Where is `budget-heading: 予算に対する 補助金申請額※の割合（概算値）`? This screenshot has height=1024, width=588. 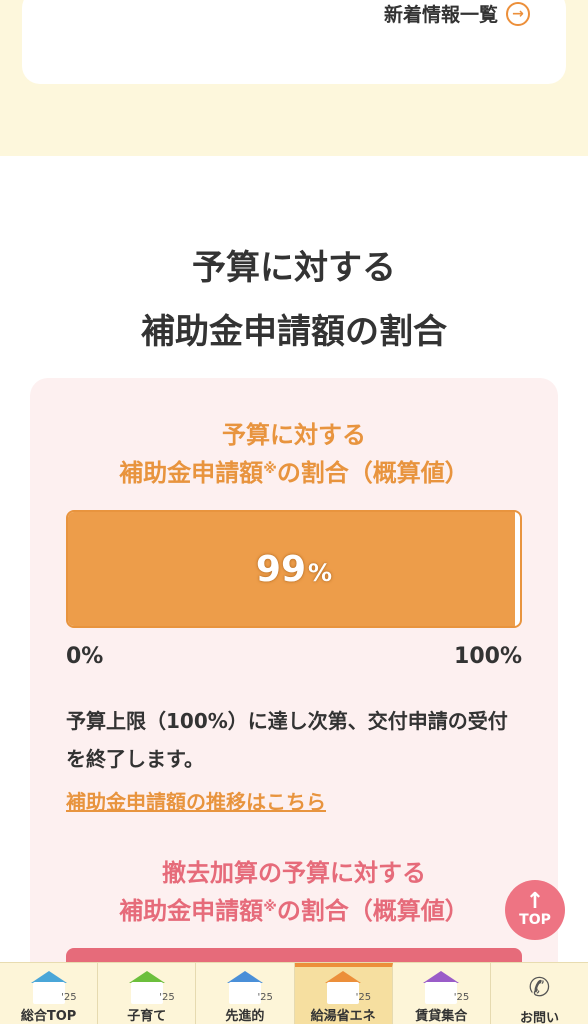 budget-heading: 予算に対する 補助金申請額※の割合（概算値） is located at coordinates (294, 454).